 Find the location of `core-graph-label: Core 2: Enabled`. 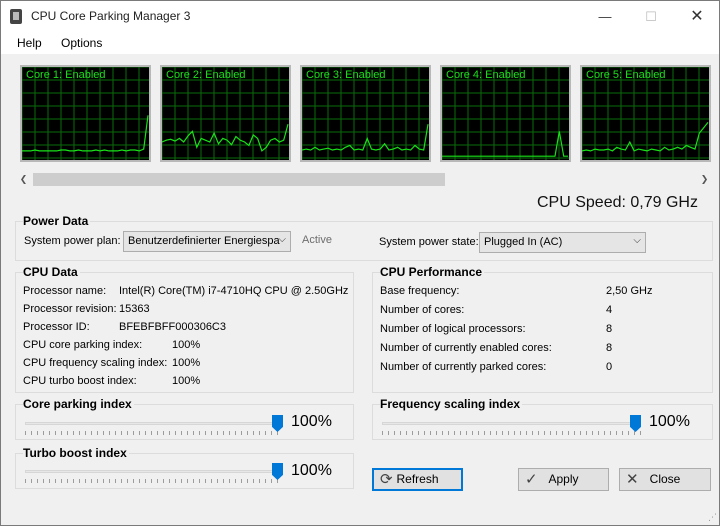

core-graph-label: Core 2: Enabled is located at coordinates (206, 75).